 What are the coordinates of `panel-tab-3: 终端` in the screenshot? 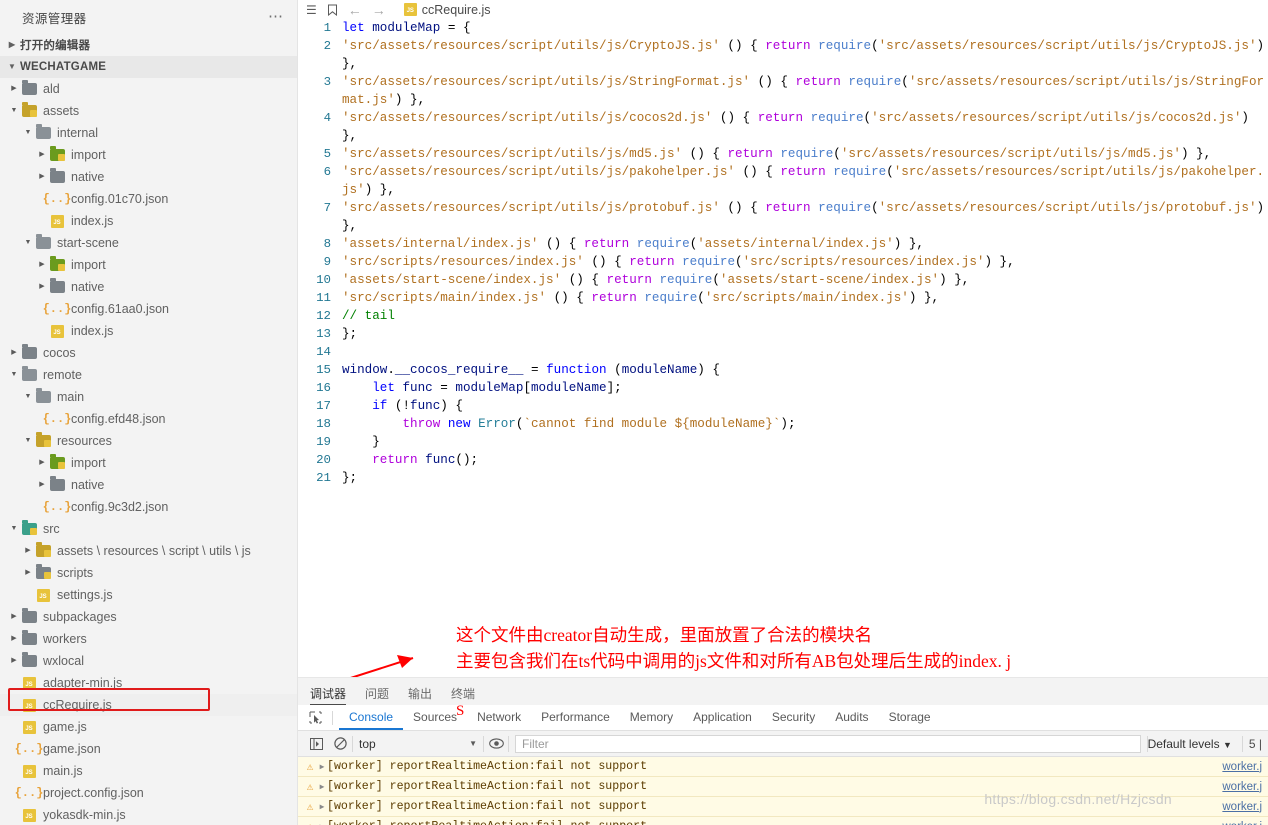 It's located at (463, 695).